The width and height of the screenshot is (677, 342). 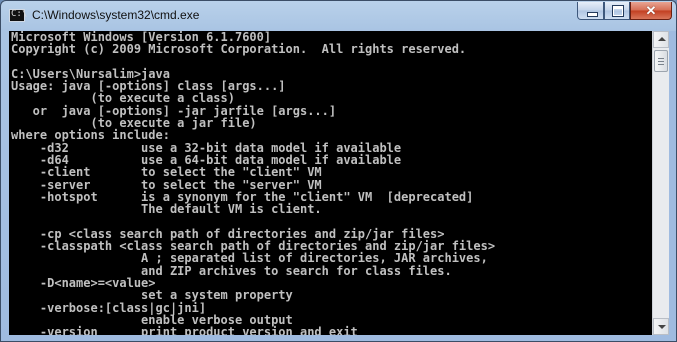 What do you see at coordinates (338, 16) in the screenshot?
I see `title-bar: C:\ C:\Windows\system32\cmd.exe ✕` at bounding box center [338, 16].